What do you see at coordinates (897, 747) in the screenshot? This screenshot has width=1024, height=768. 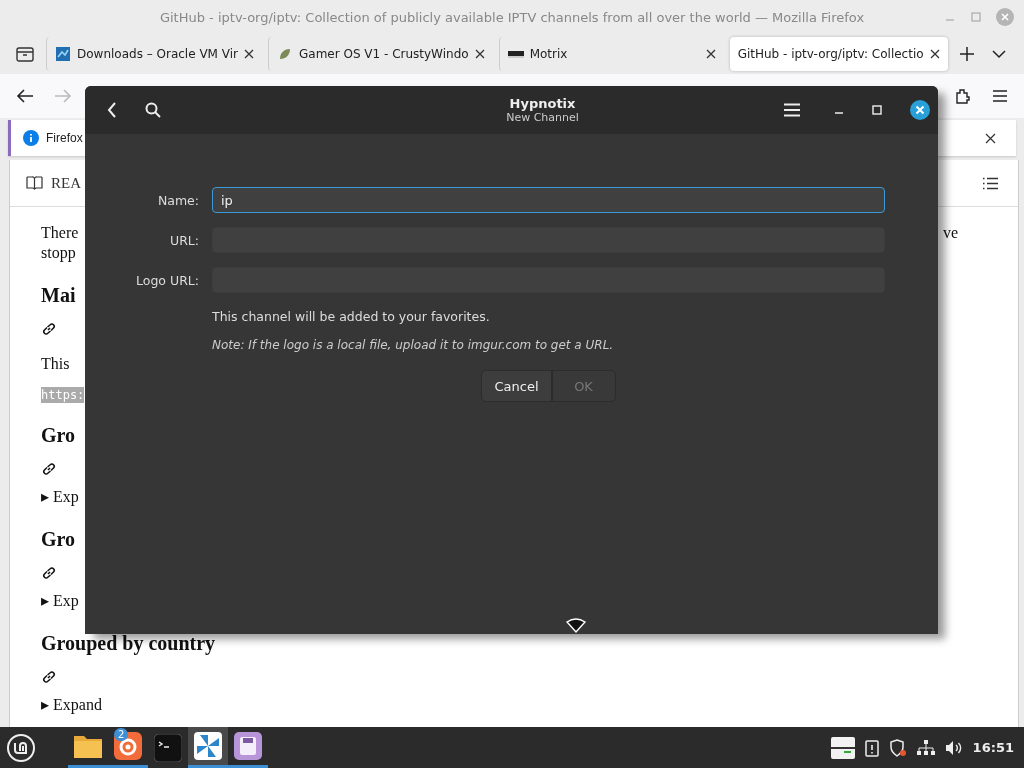 I see `shield-icon` at bounding box center [897, 747].